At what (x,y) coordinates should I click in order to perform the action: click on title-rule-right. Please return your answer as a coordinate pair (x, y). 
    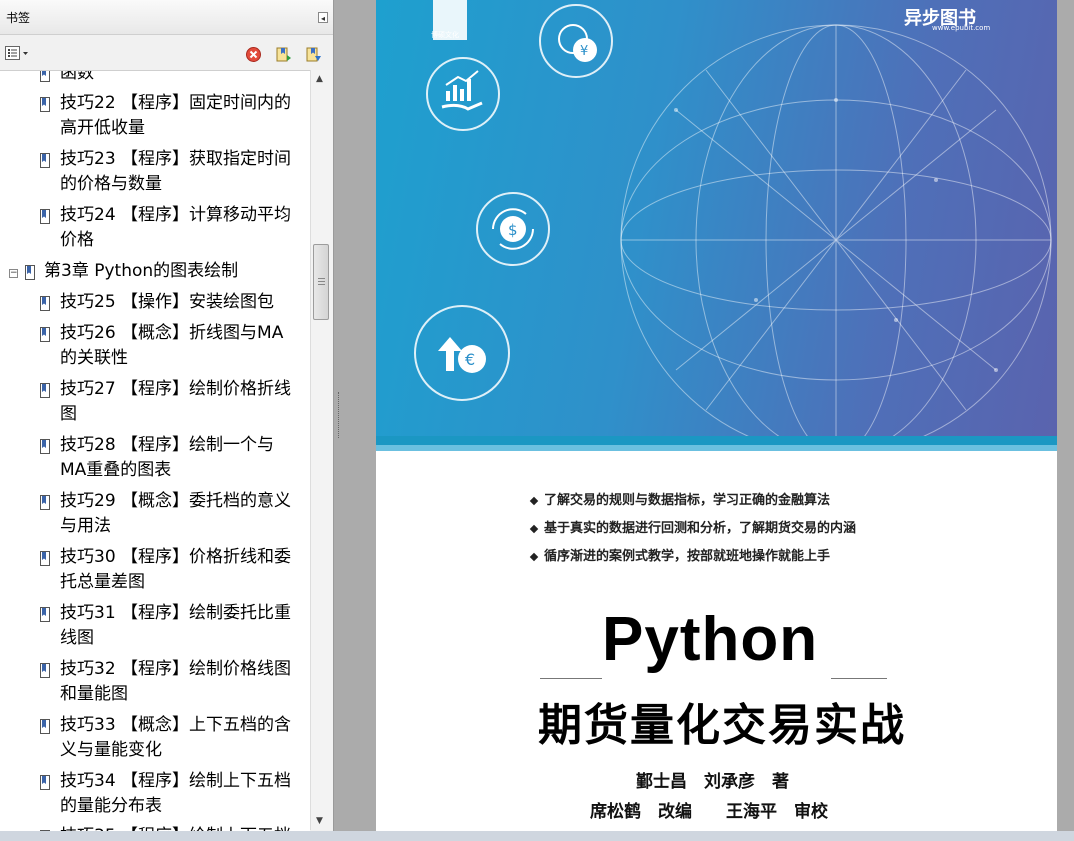
    Looking at the image, I should click on (859, 678).